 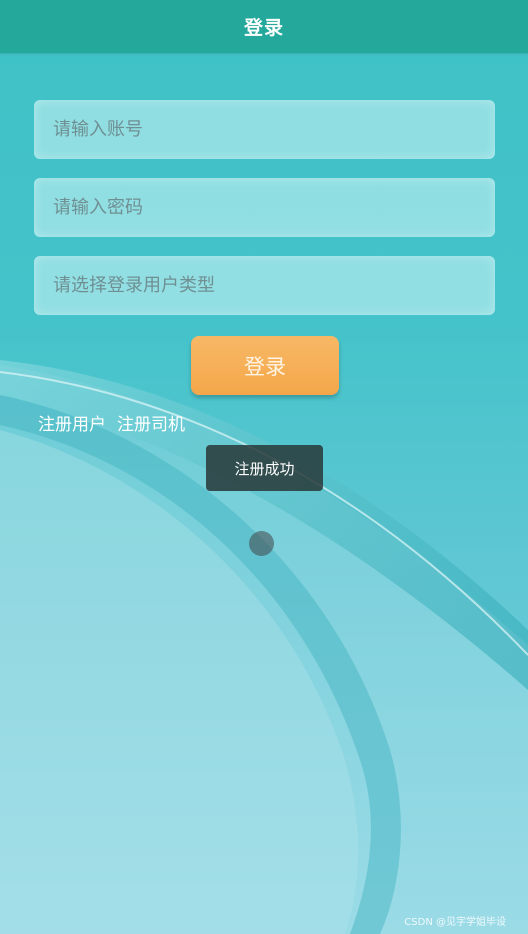 I want to click on login-button: 登录, so click(x=265, y=365).